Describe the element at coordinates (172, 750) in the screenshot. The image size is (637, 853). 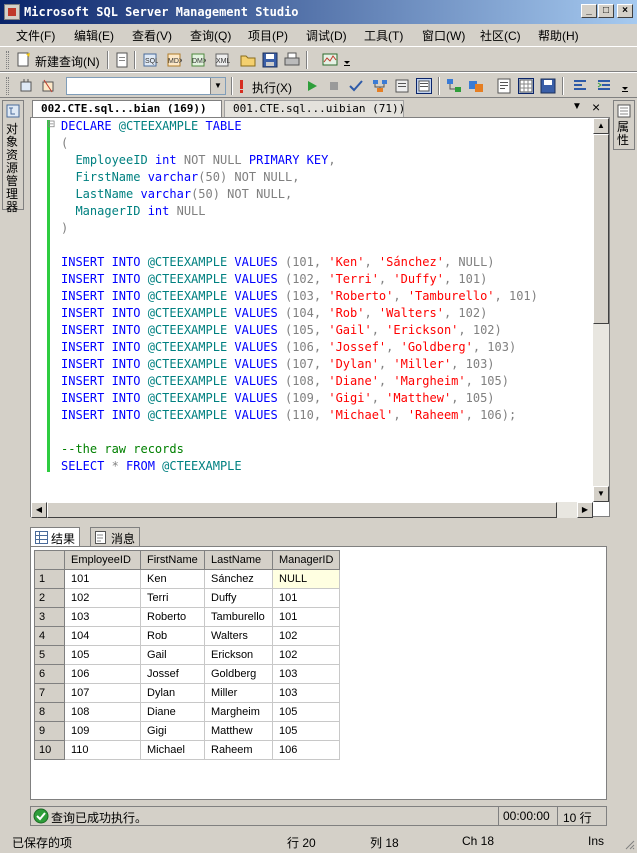
I see `grid-cell: Michael` at that location.